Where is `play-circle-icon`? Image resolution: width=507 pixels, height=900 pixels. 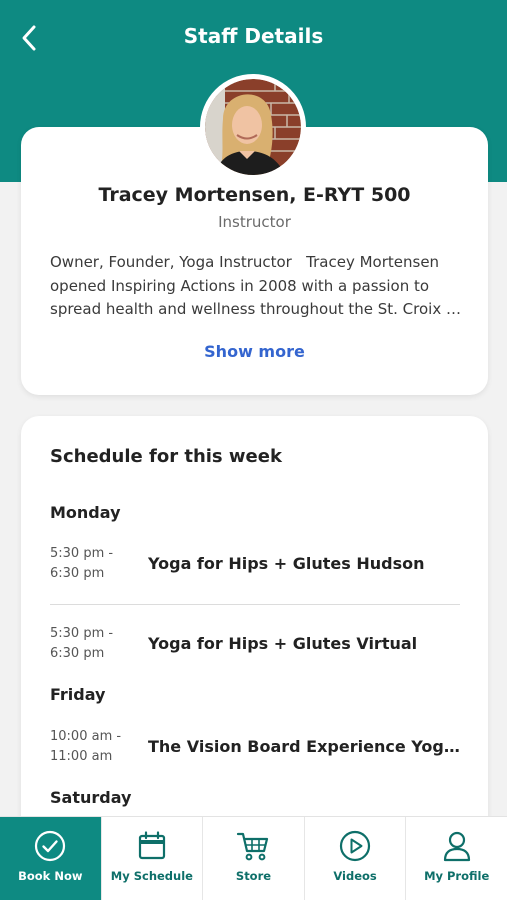 play-circle-icon is located at coordinates (355, 846).